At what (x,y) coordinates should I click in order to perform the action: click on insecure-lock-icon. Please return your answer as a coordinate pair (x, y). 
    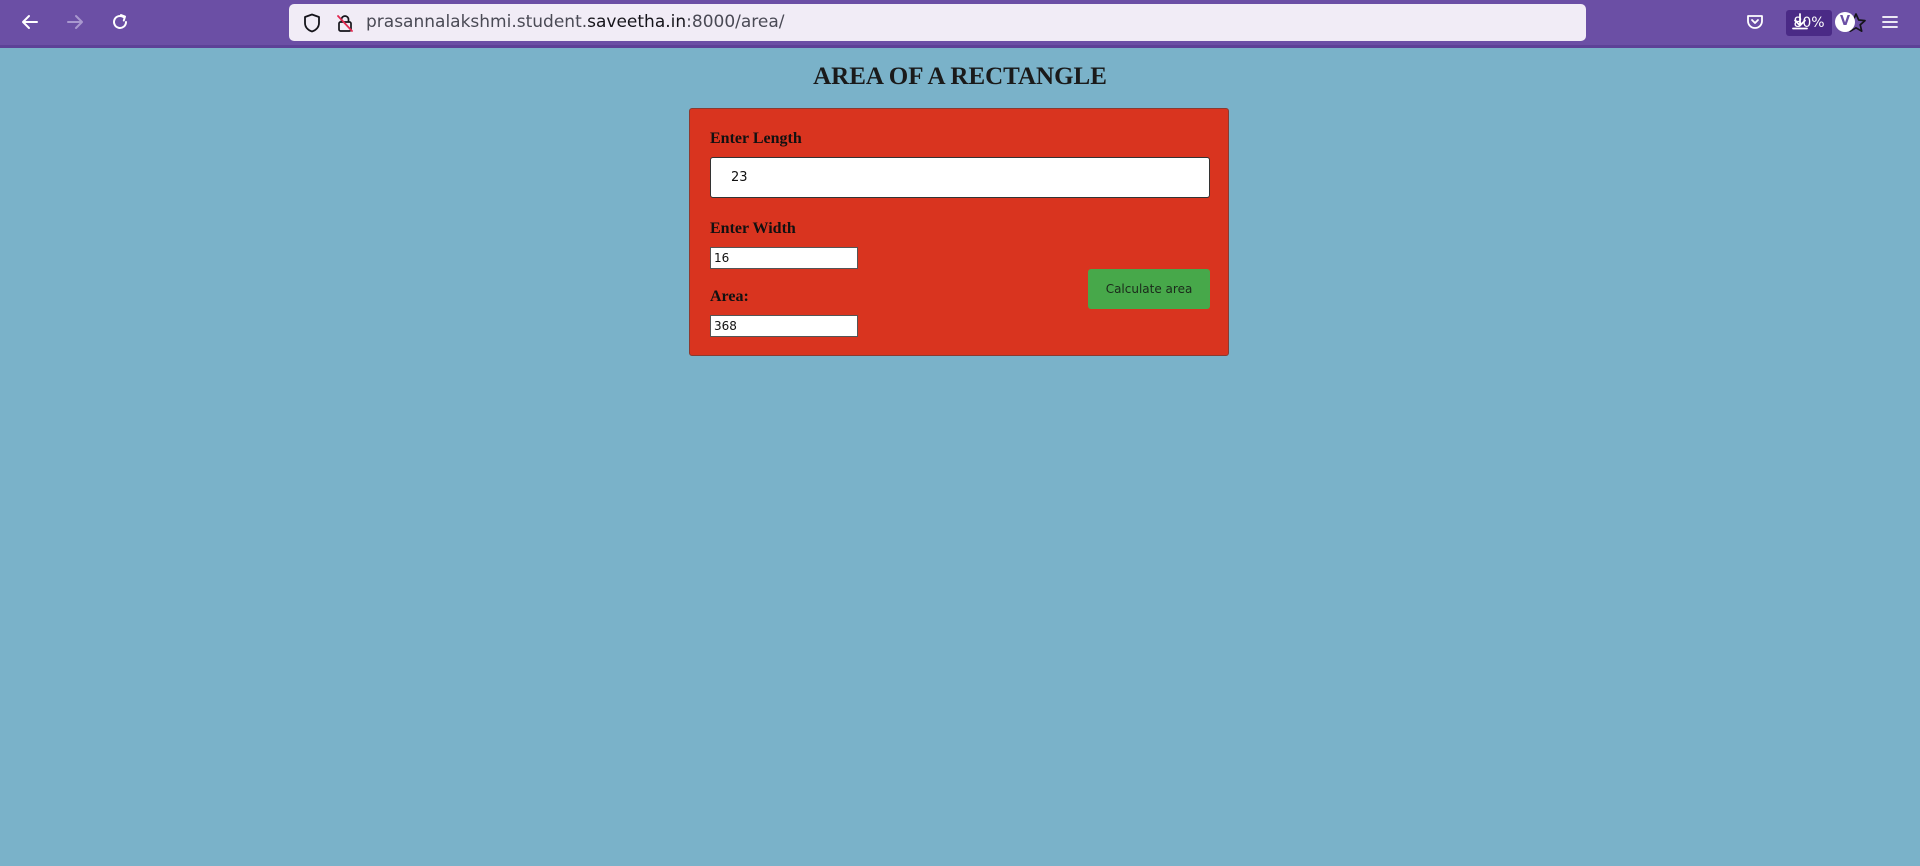
    Looking at the image, I should click on (345, 23).